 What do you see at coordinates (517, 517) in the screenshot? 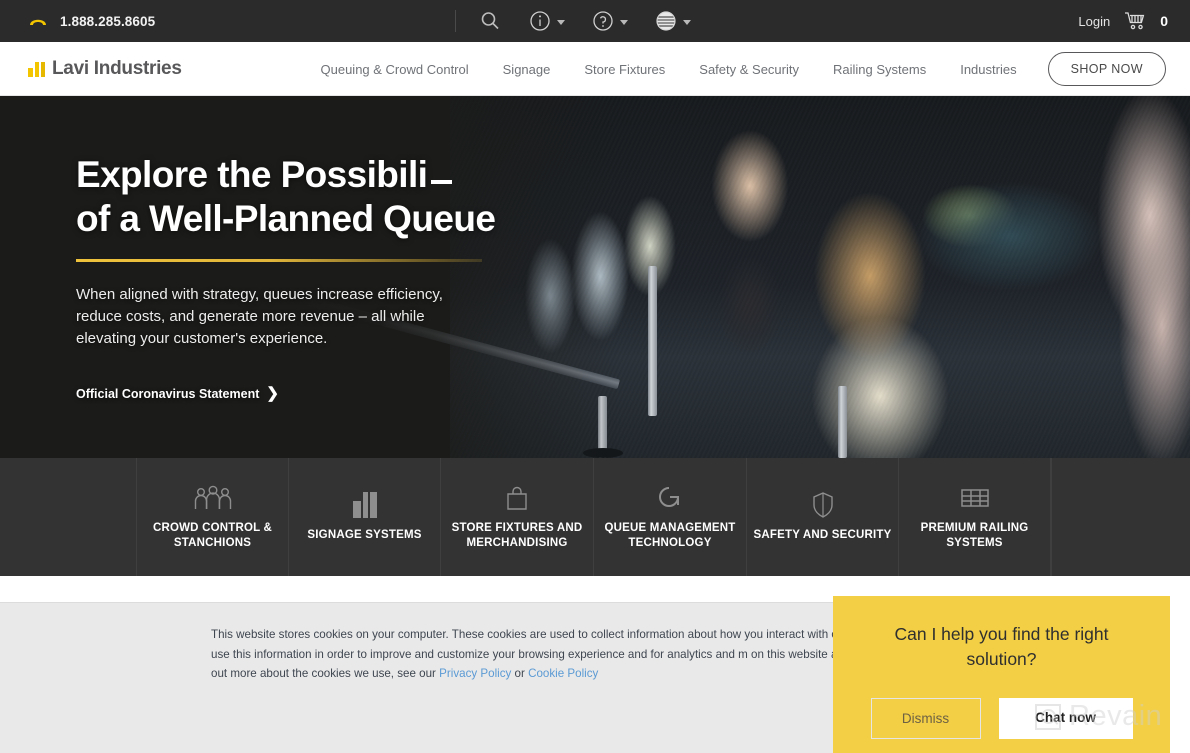
I see `tile-store-fixtures: STORE FIXTURES AND MERCHANDISING` at bounding box center [517, 517].